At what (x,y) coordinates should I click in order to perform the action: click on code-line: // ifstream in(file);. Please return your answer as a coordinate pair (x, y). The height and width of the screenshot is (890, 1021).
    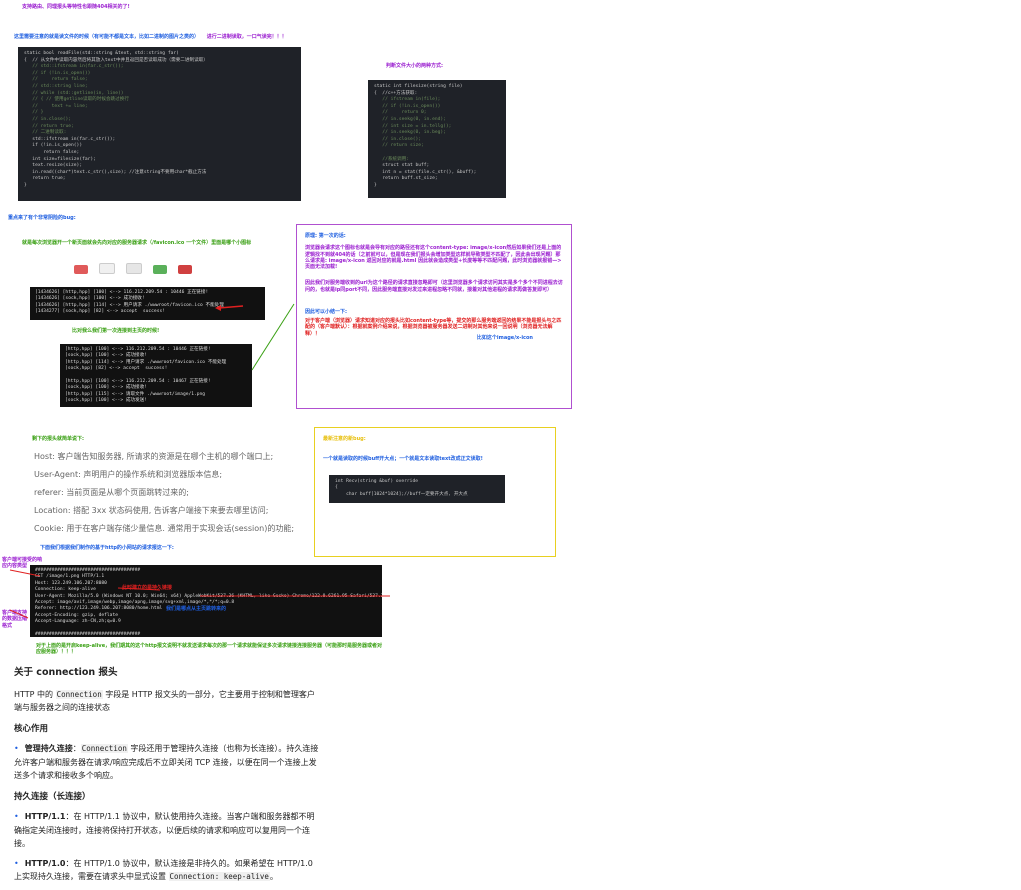
    Looking at the image, I should click on (407, 100).